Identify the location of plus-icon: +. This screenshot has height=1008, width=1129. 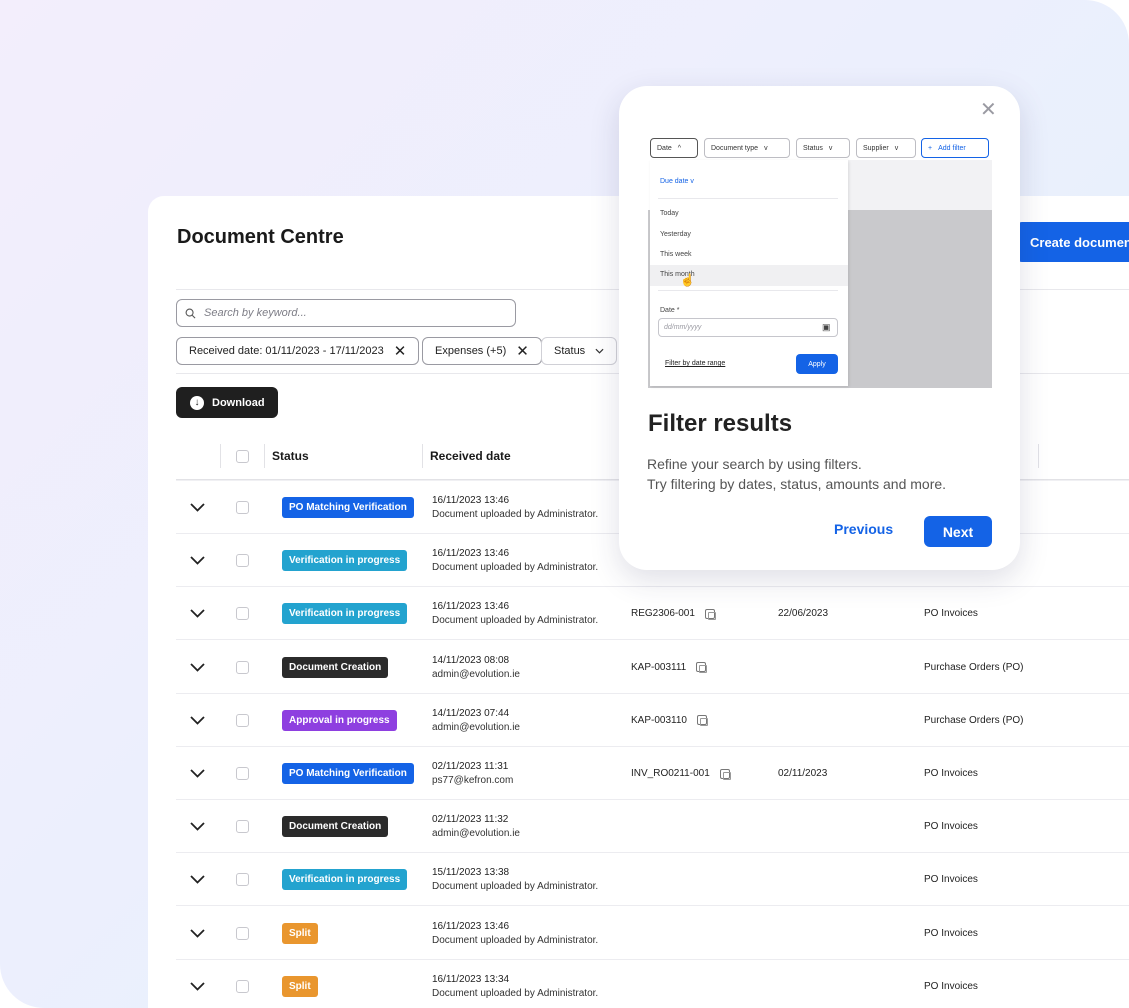
(930, 148).